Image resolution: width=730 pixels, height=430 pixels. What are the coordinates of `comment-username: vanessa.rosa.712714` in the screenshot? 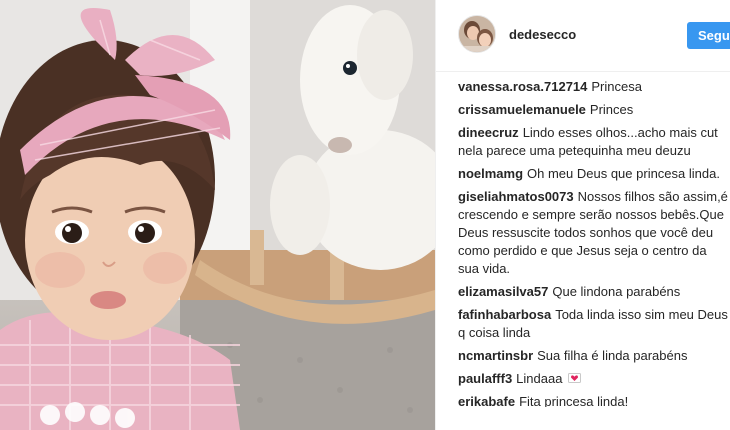 It's located at (522, 86).